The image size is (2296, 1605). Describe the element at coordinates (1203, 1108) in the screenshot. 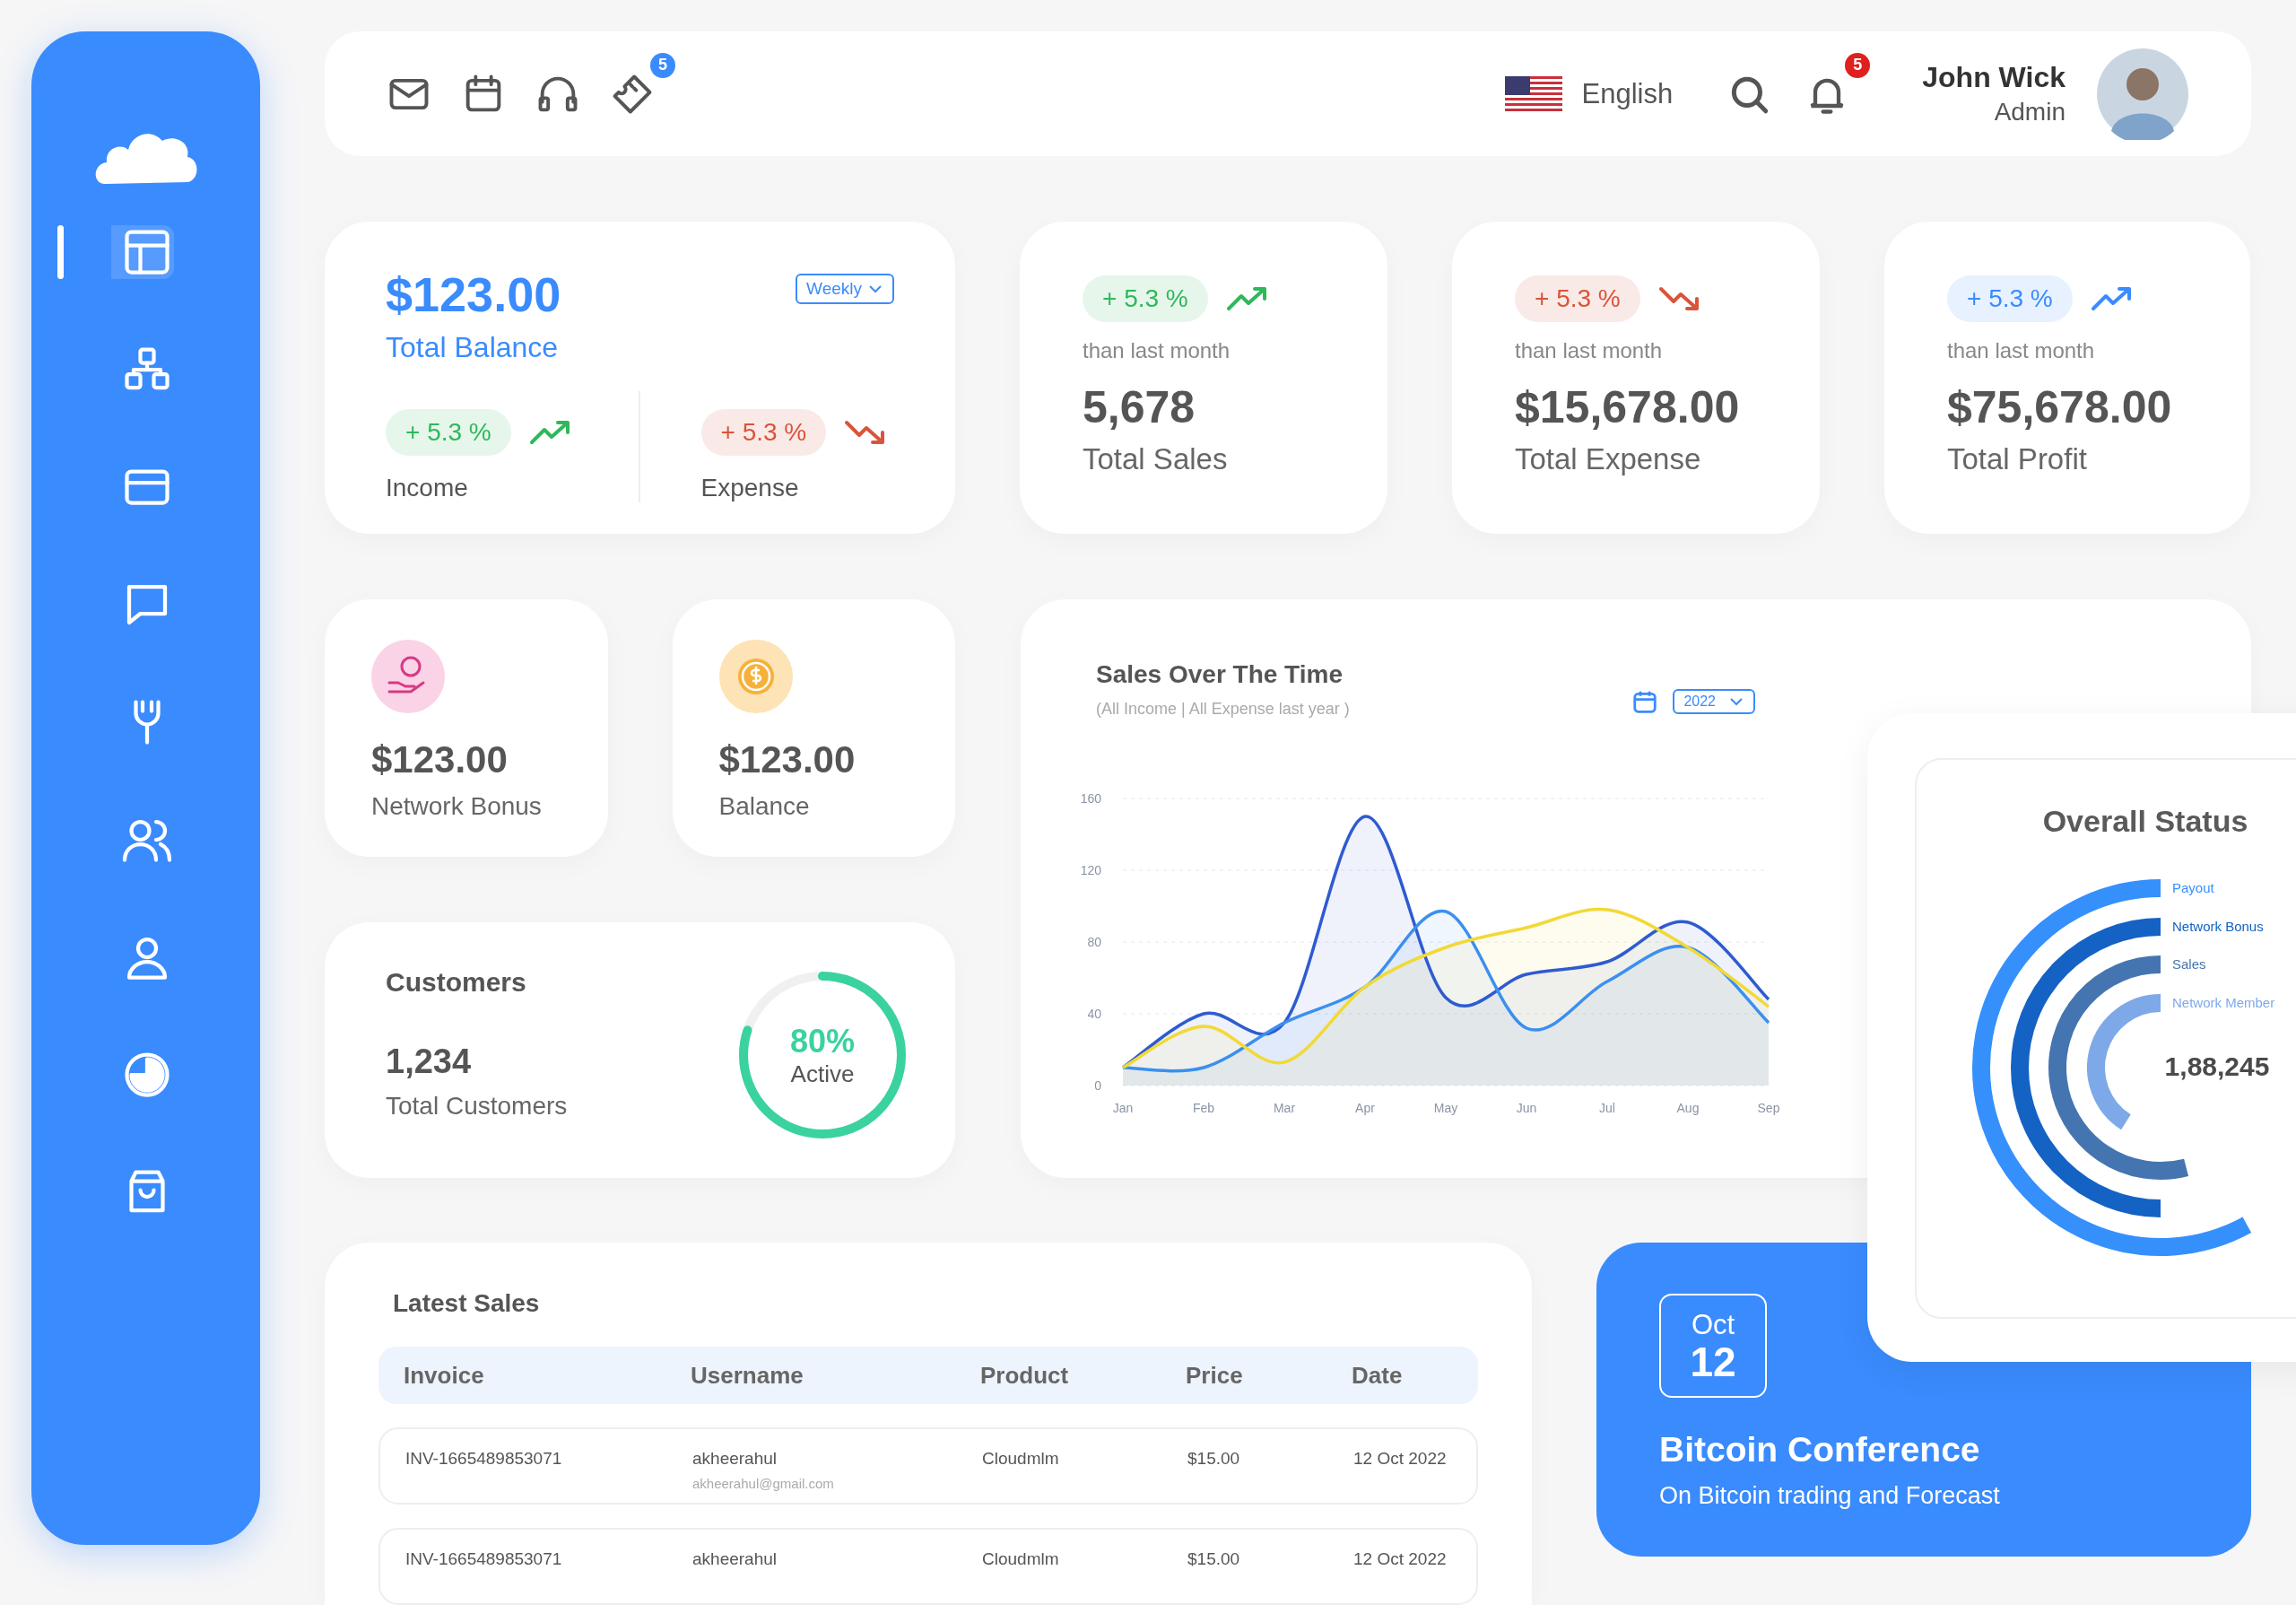

I see `x-tick-label: Feb` at that location.